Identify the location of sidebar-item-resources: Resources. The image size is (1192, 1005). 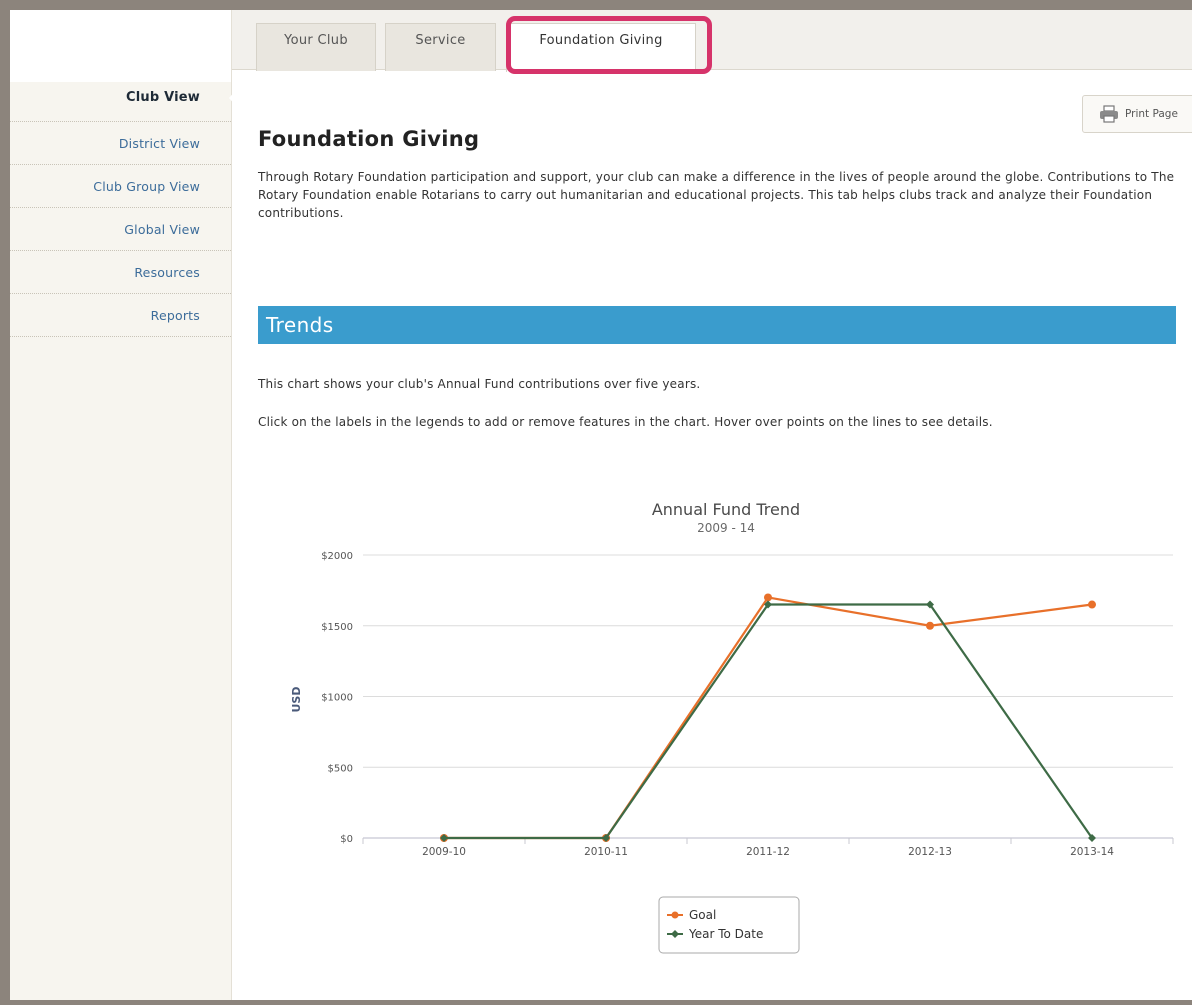
(120, 272).